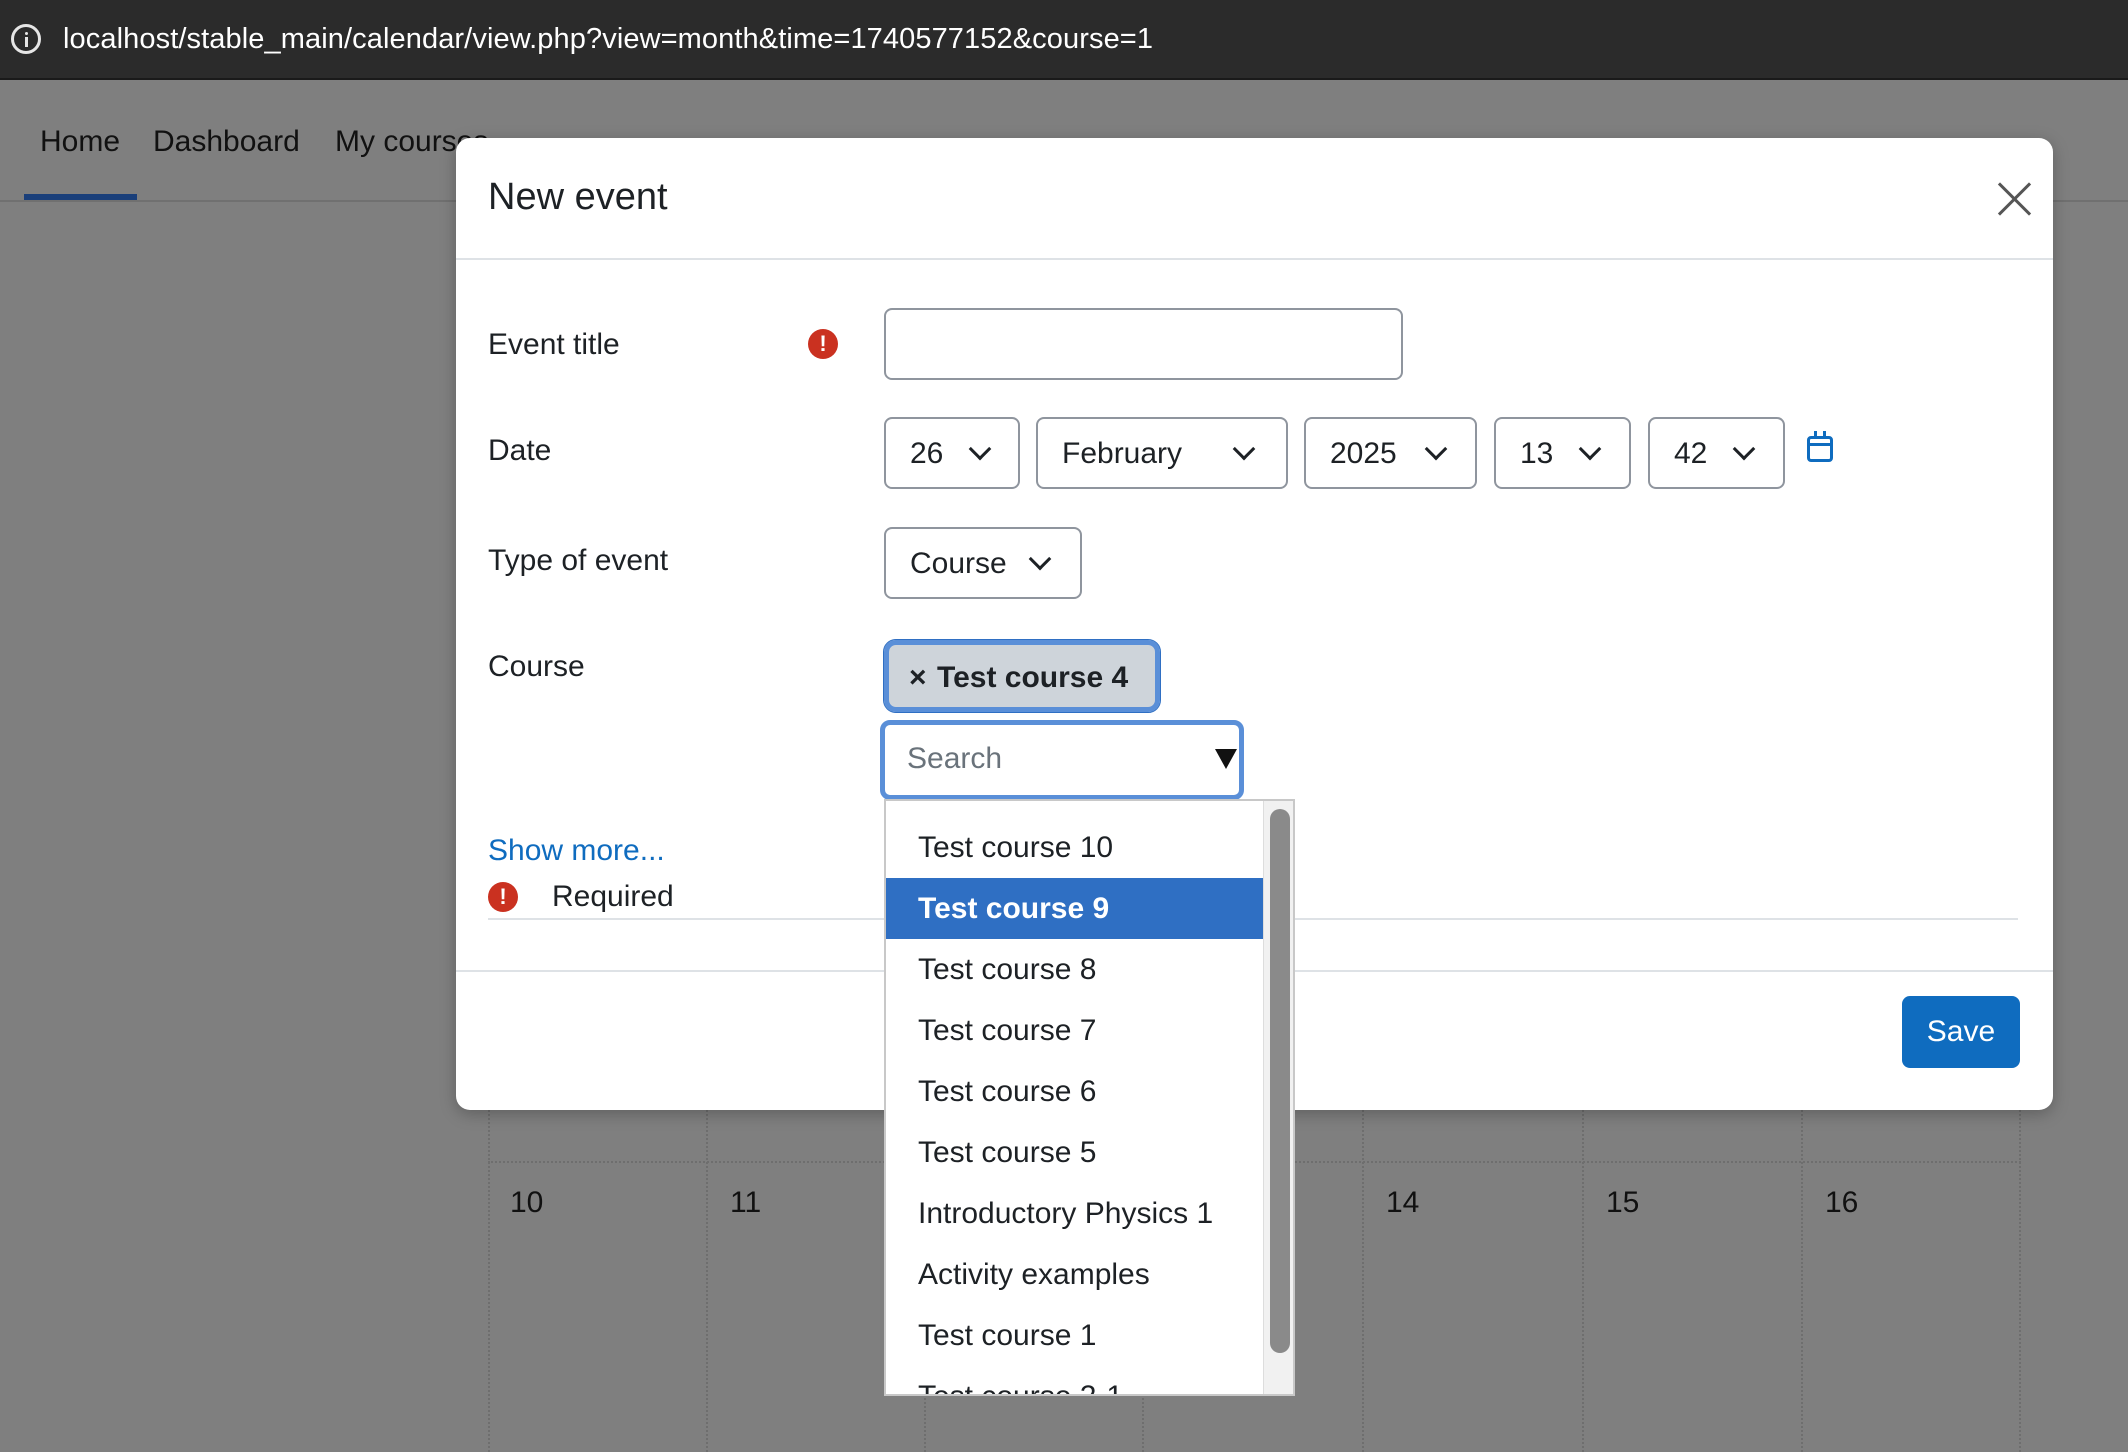 The width and height of the screenshot is (2128, 1452). I want to click on event-type-value: Course, so click(958, 563).